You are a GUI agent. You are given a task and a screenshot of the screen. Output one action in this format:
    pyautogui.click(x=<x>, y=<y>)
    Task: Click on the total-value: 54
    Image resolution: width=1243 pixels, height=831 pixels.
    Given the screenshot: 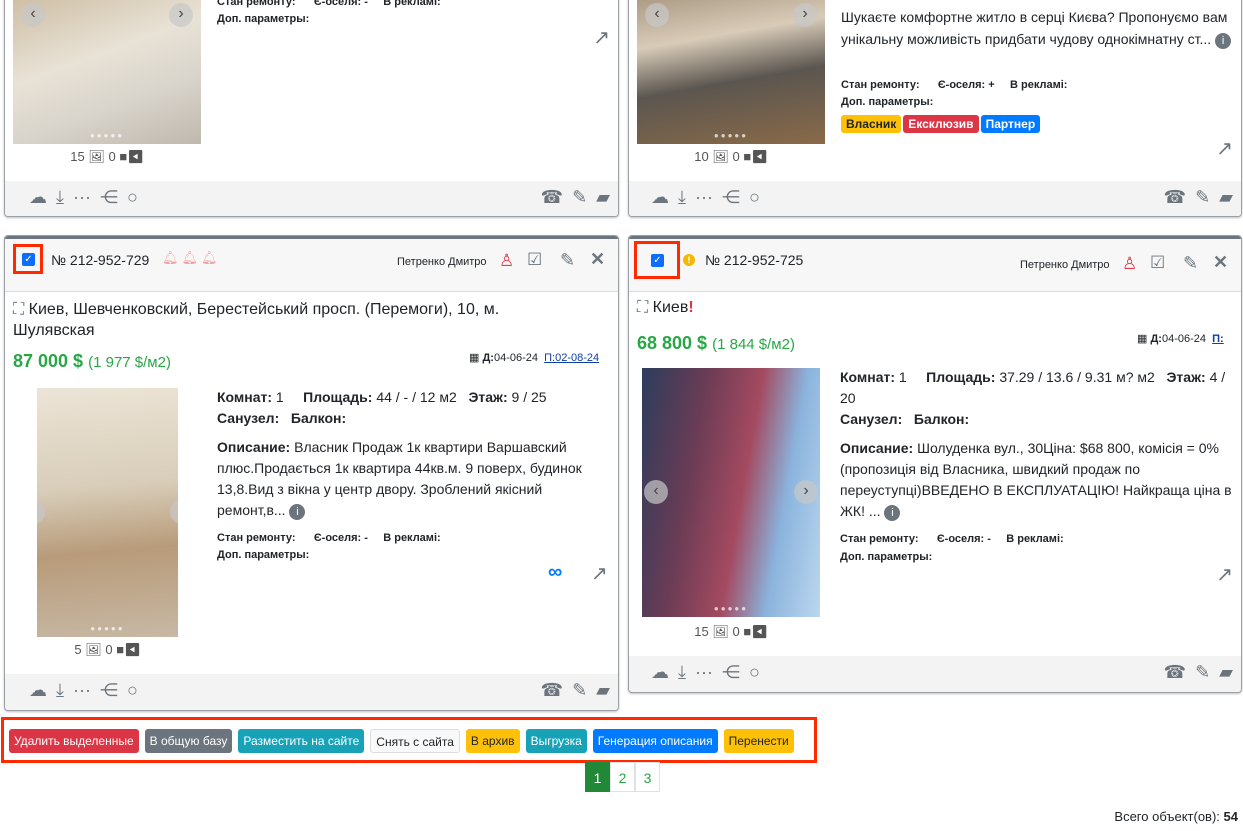 What is the action you would take?
    pyautogui.click(x=1230, y=816)
    